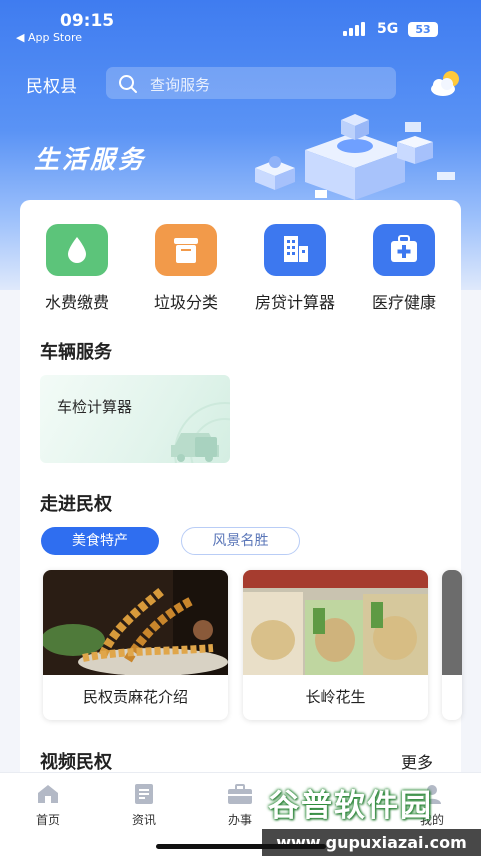 Image resolution: width=481 pixels, height=856 pixels. I want to click on next-card-image, so click(452, 622).